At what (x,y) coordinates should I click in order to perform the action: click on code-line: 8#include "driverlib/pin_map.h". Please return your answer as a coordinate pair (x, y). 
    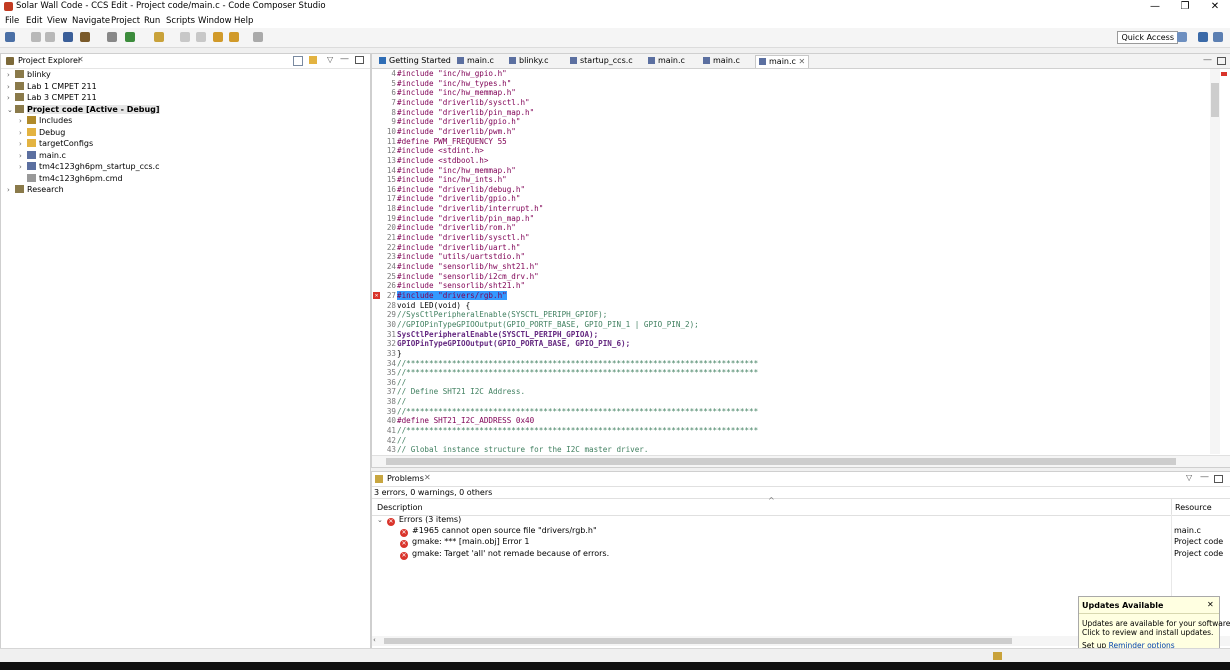
    Looking at the image, I should click on (457, 113).